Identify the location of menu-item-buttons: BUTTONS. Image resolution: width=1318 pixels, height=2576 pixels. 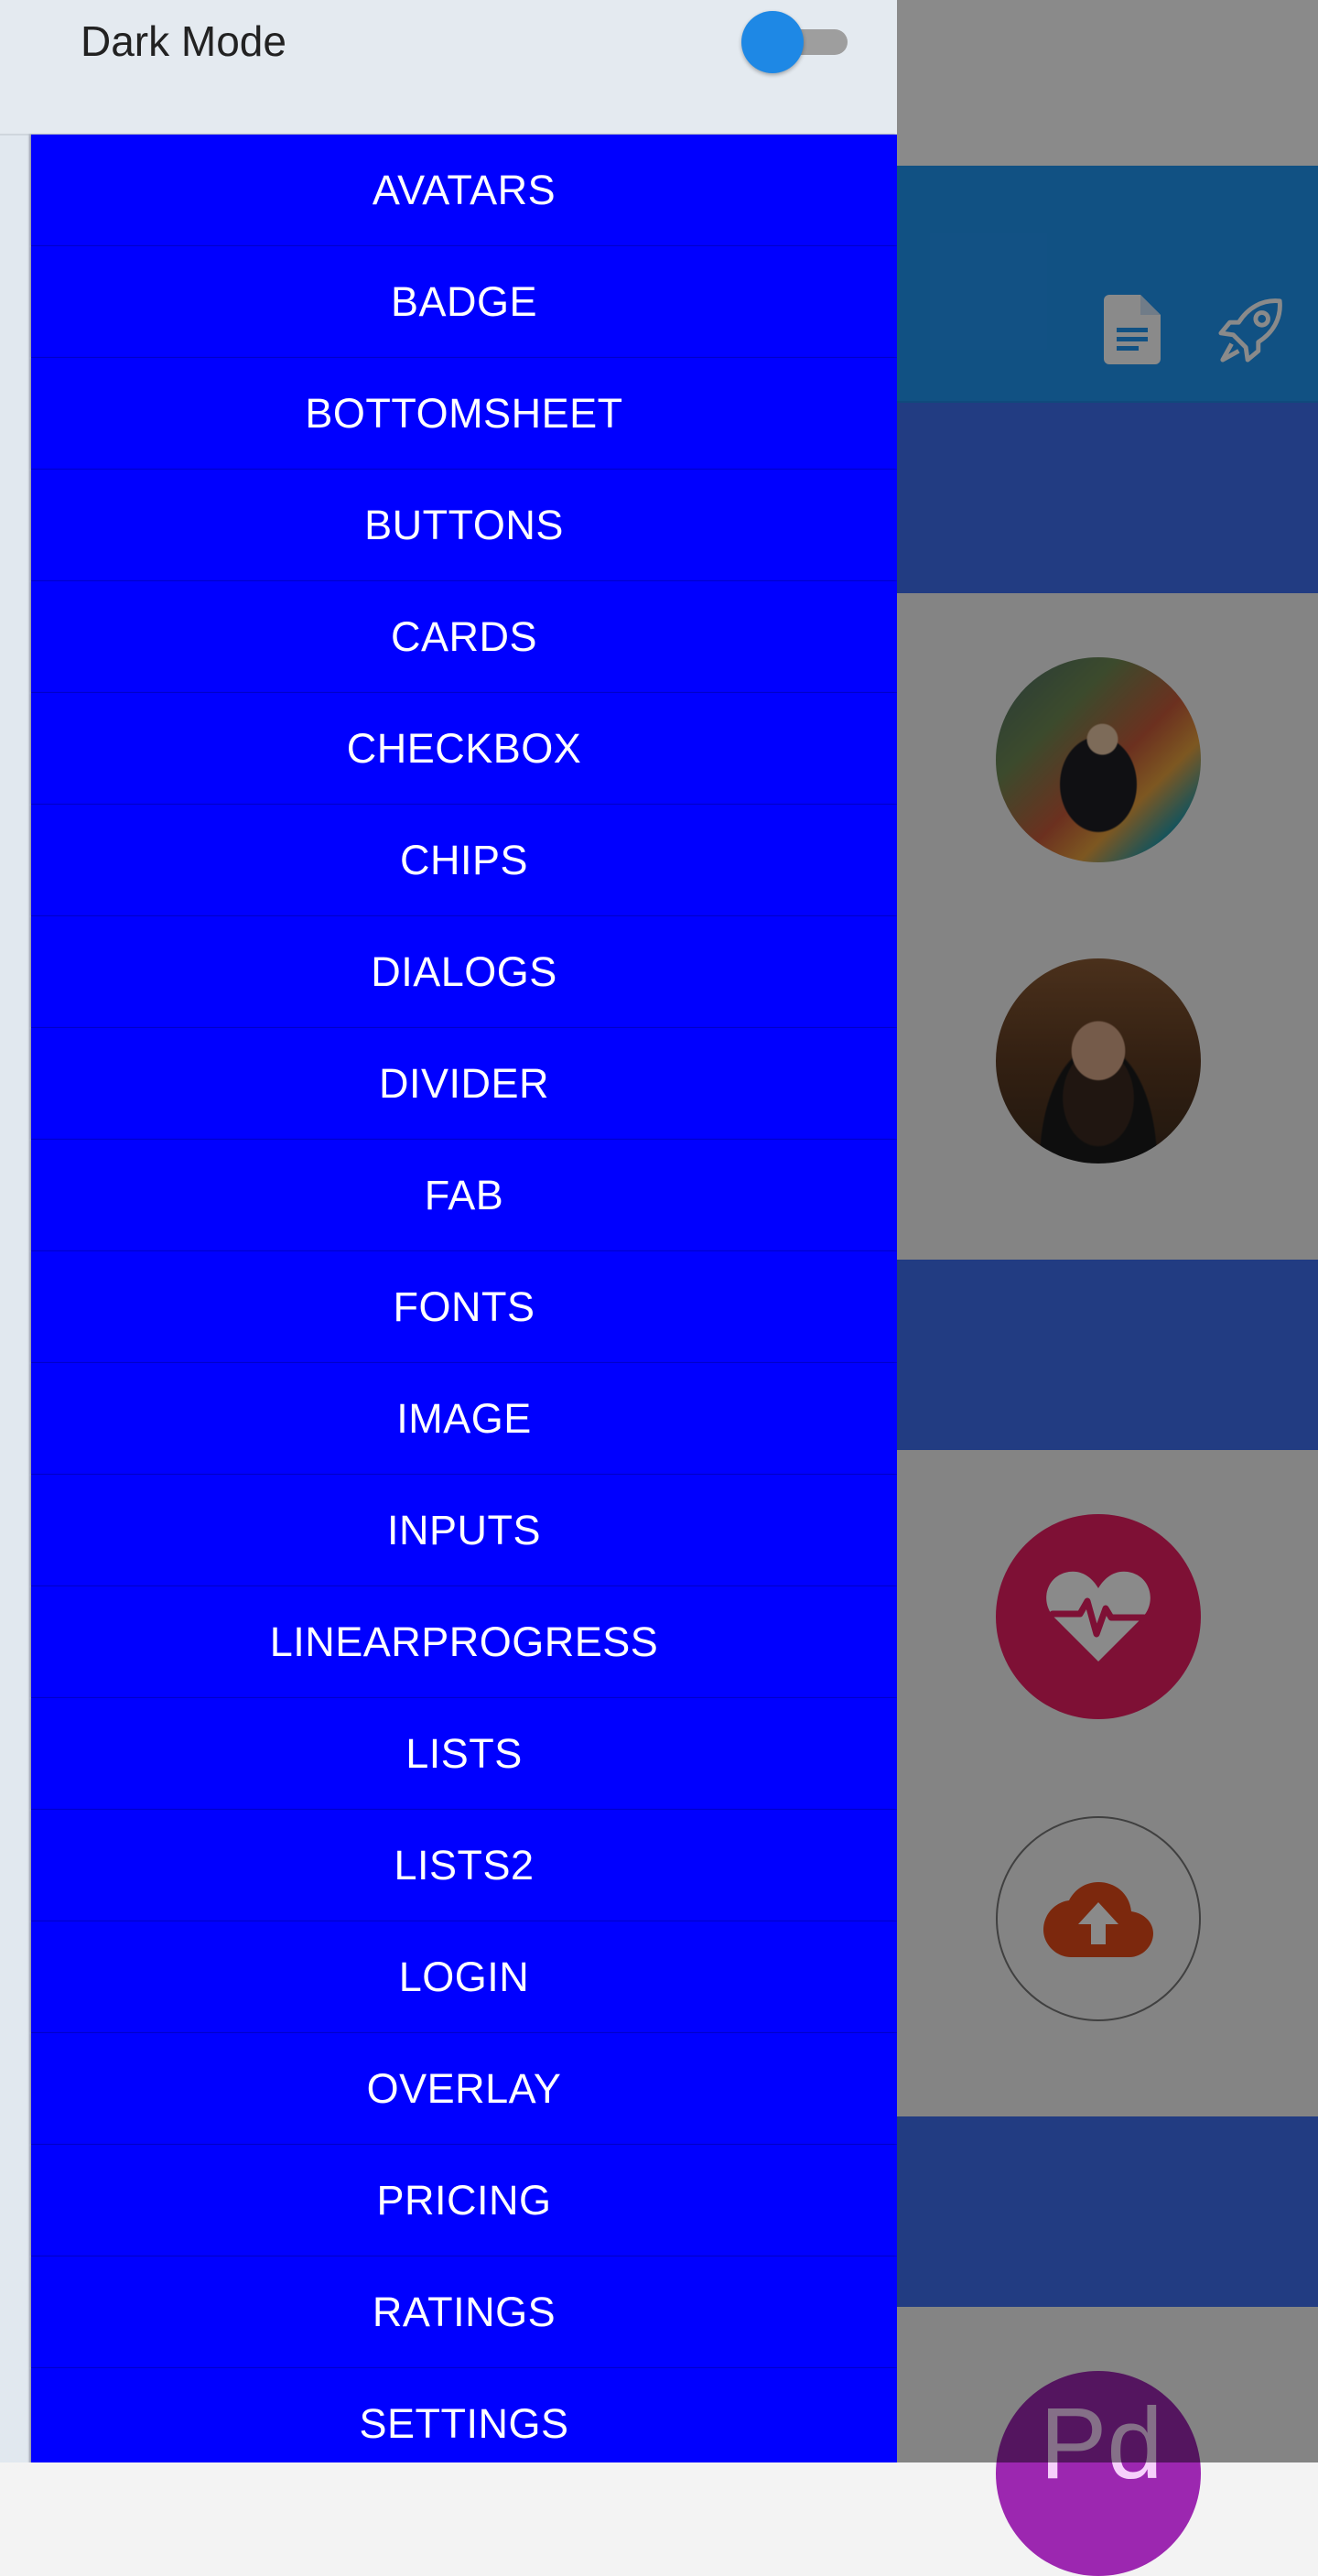
(464, 525).